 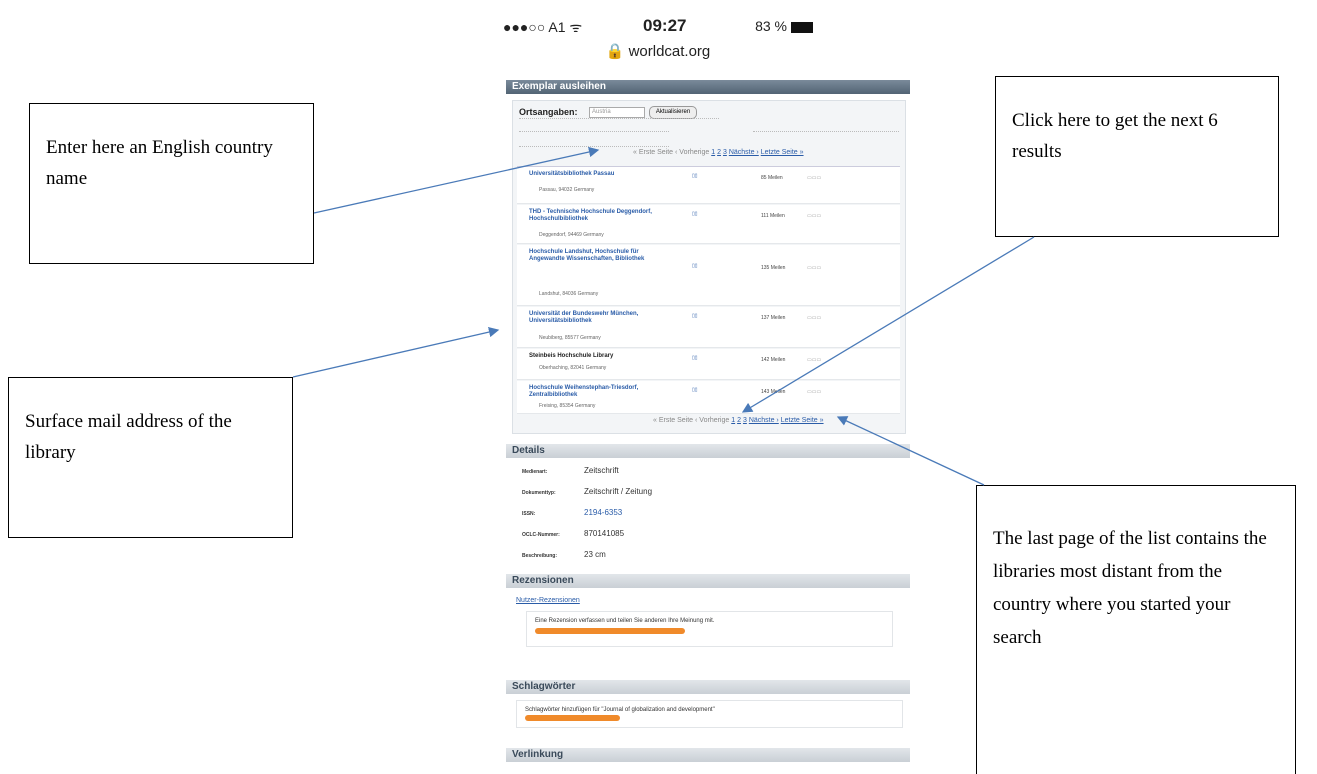 What do you see at coordinates (910, 451) in the screenshot?
I see `arrow-to-last-page` at bounding box center [910, 451].